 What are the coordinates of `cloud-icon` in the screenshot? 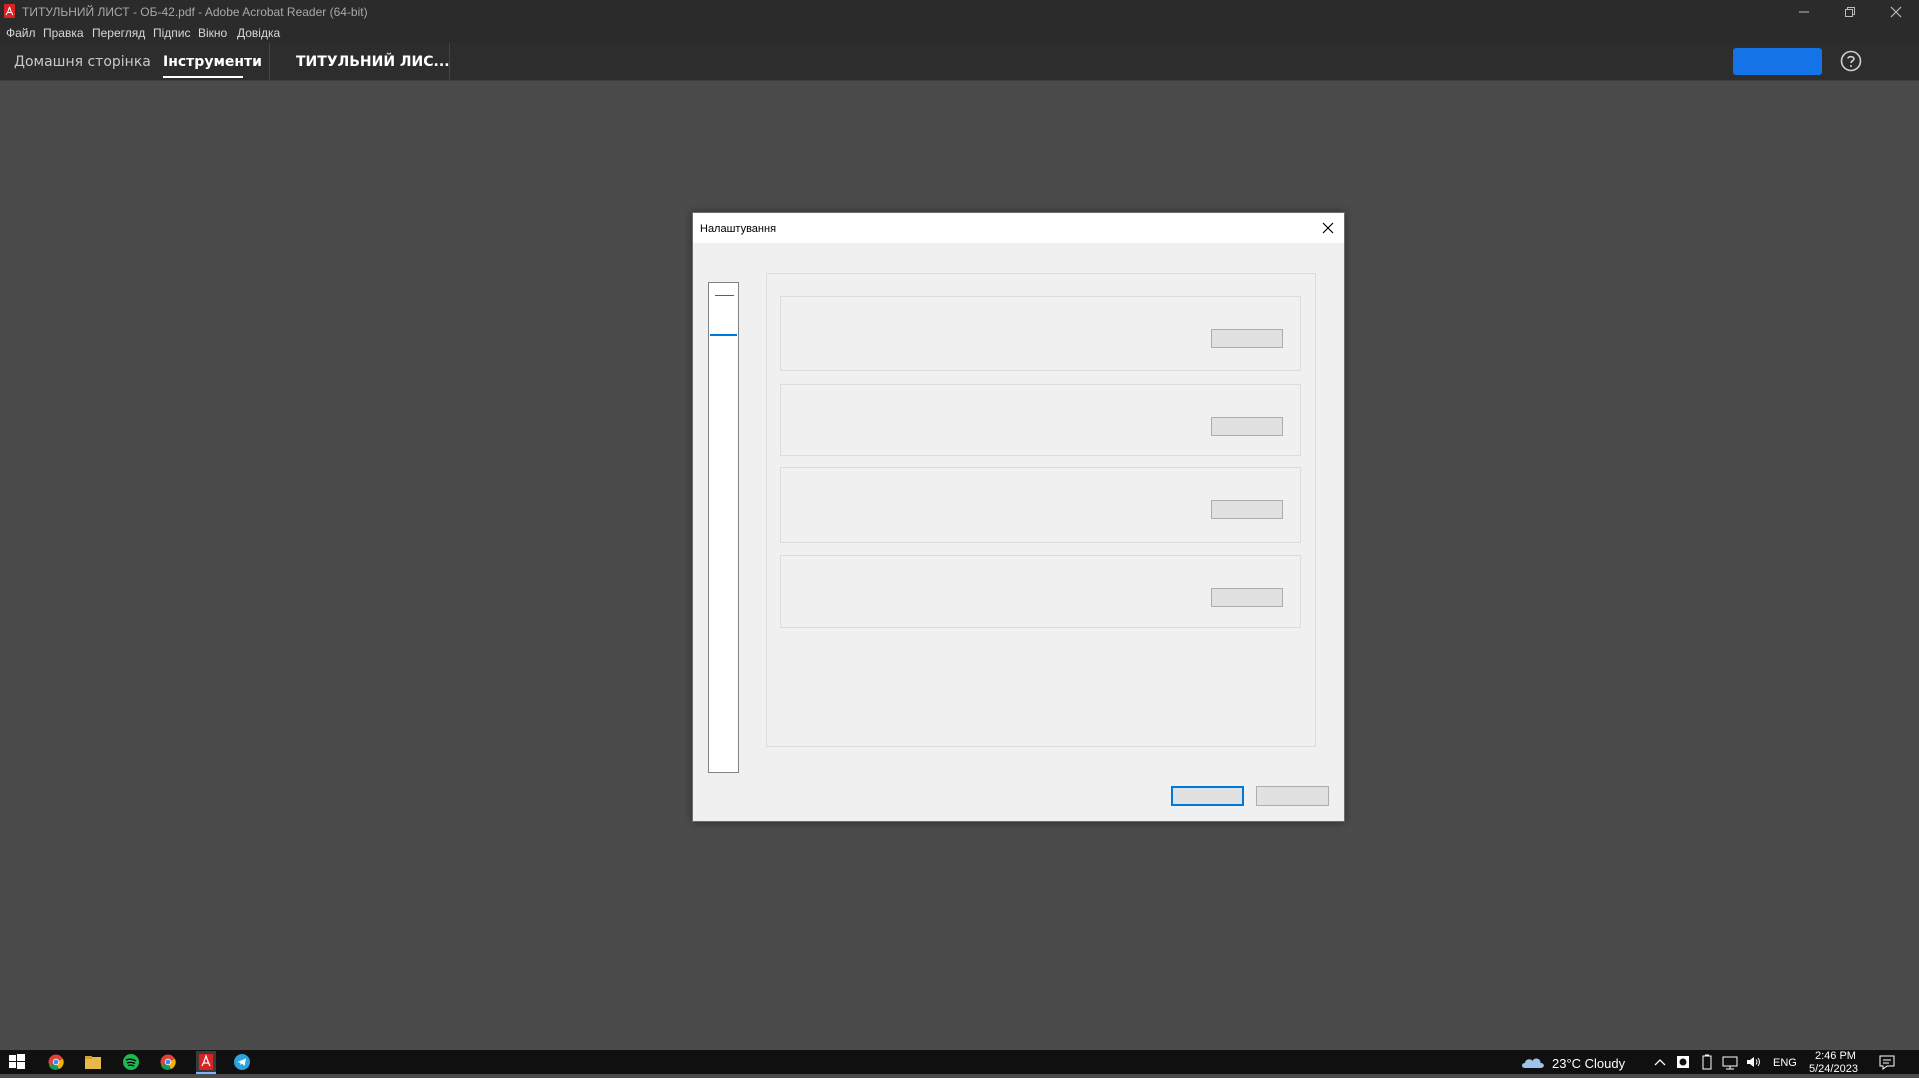 It's located at (1533, 1062).